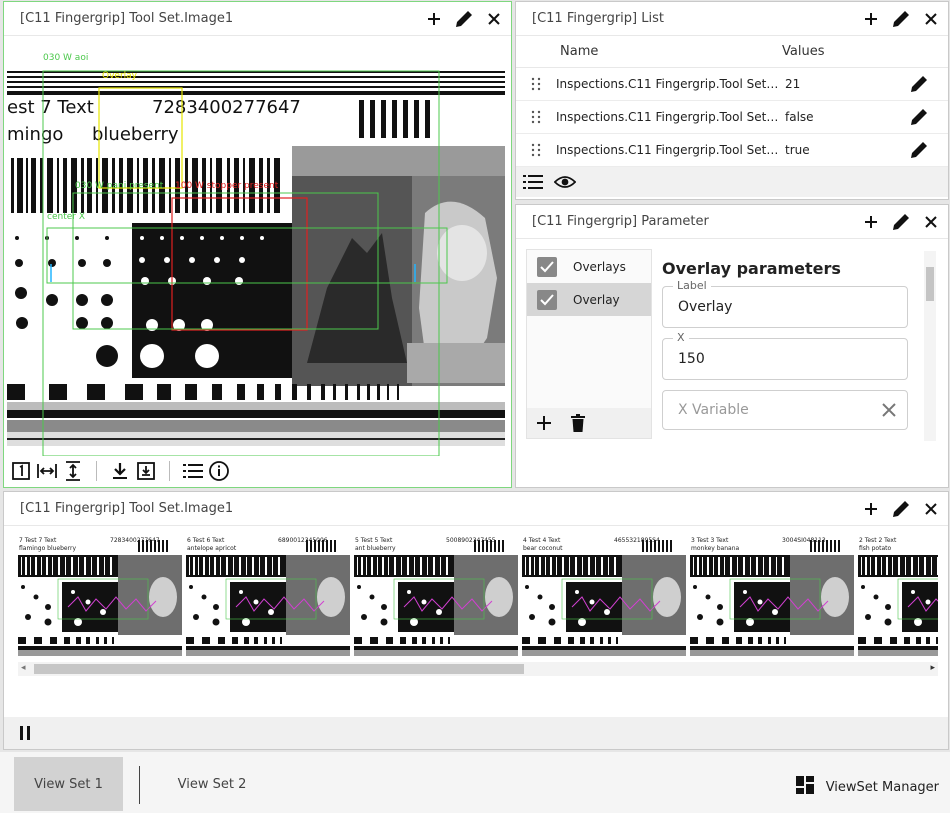 The width and height of the screenshot is (950, 813). Describe the element at coordinates (797, 150) in the screenshot. I see `row-value: true` at that location.